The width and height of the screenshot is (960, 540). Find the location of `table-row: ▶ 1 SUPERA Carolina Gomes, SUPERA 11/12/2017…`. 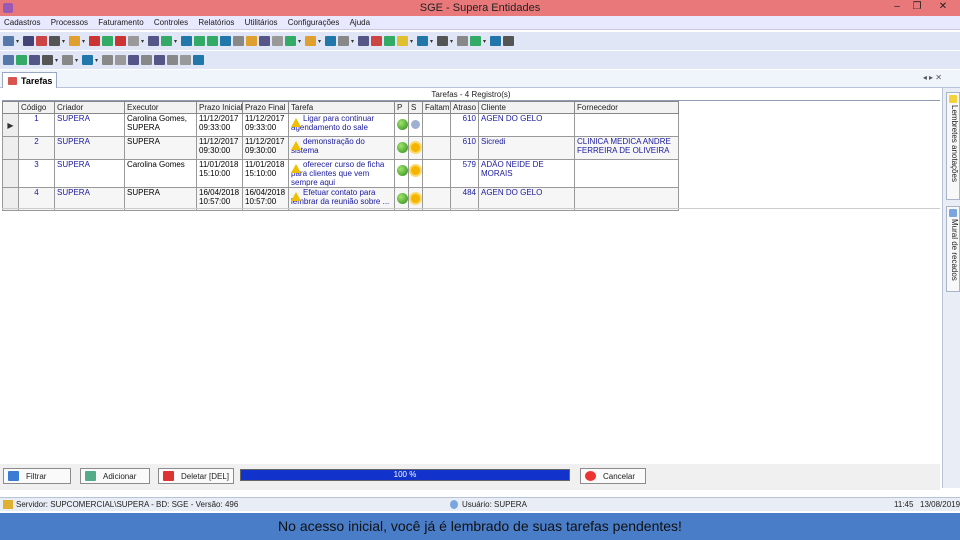

table-row: ▶ 1 SUPERA Carolina Gomes, SUPERA 11/12/2017… is located at coordinates (340, 125).